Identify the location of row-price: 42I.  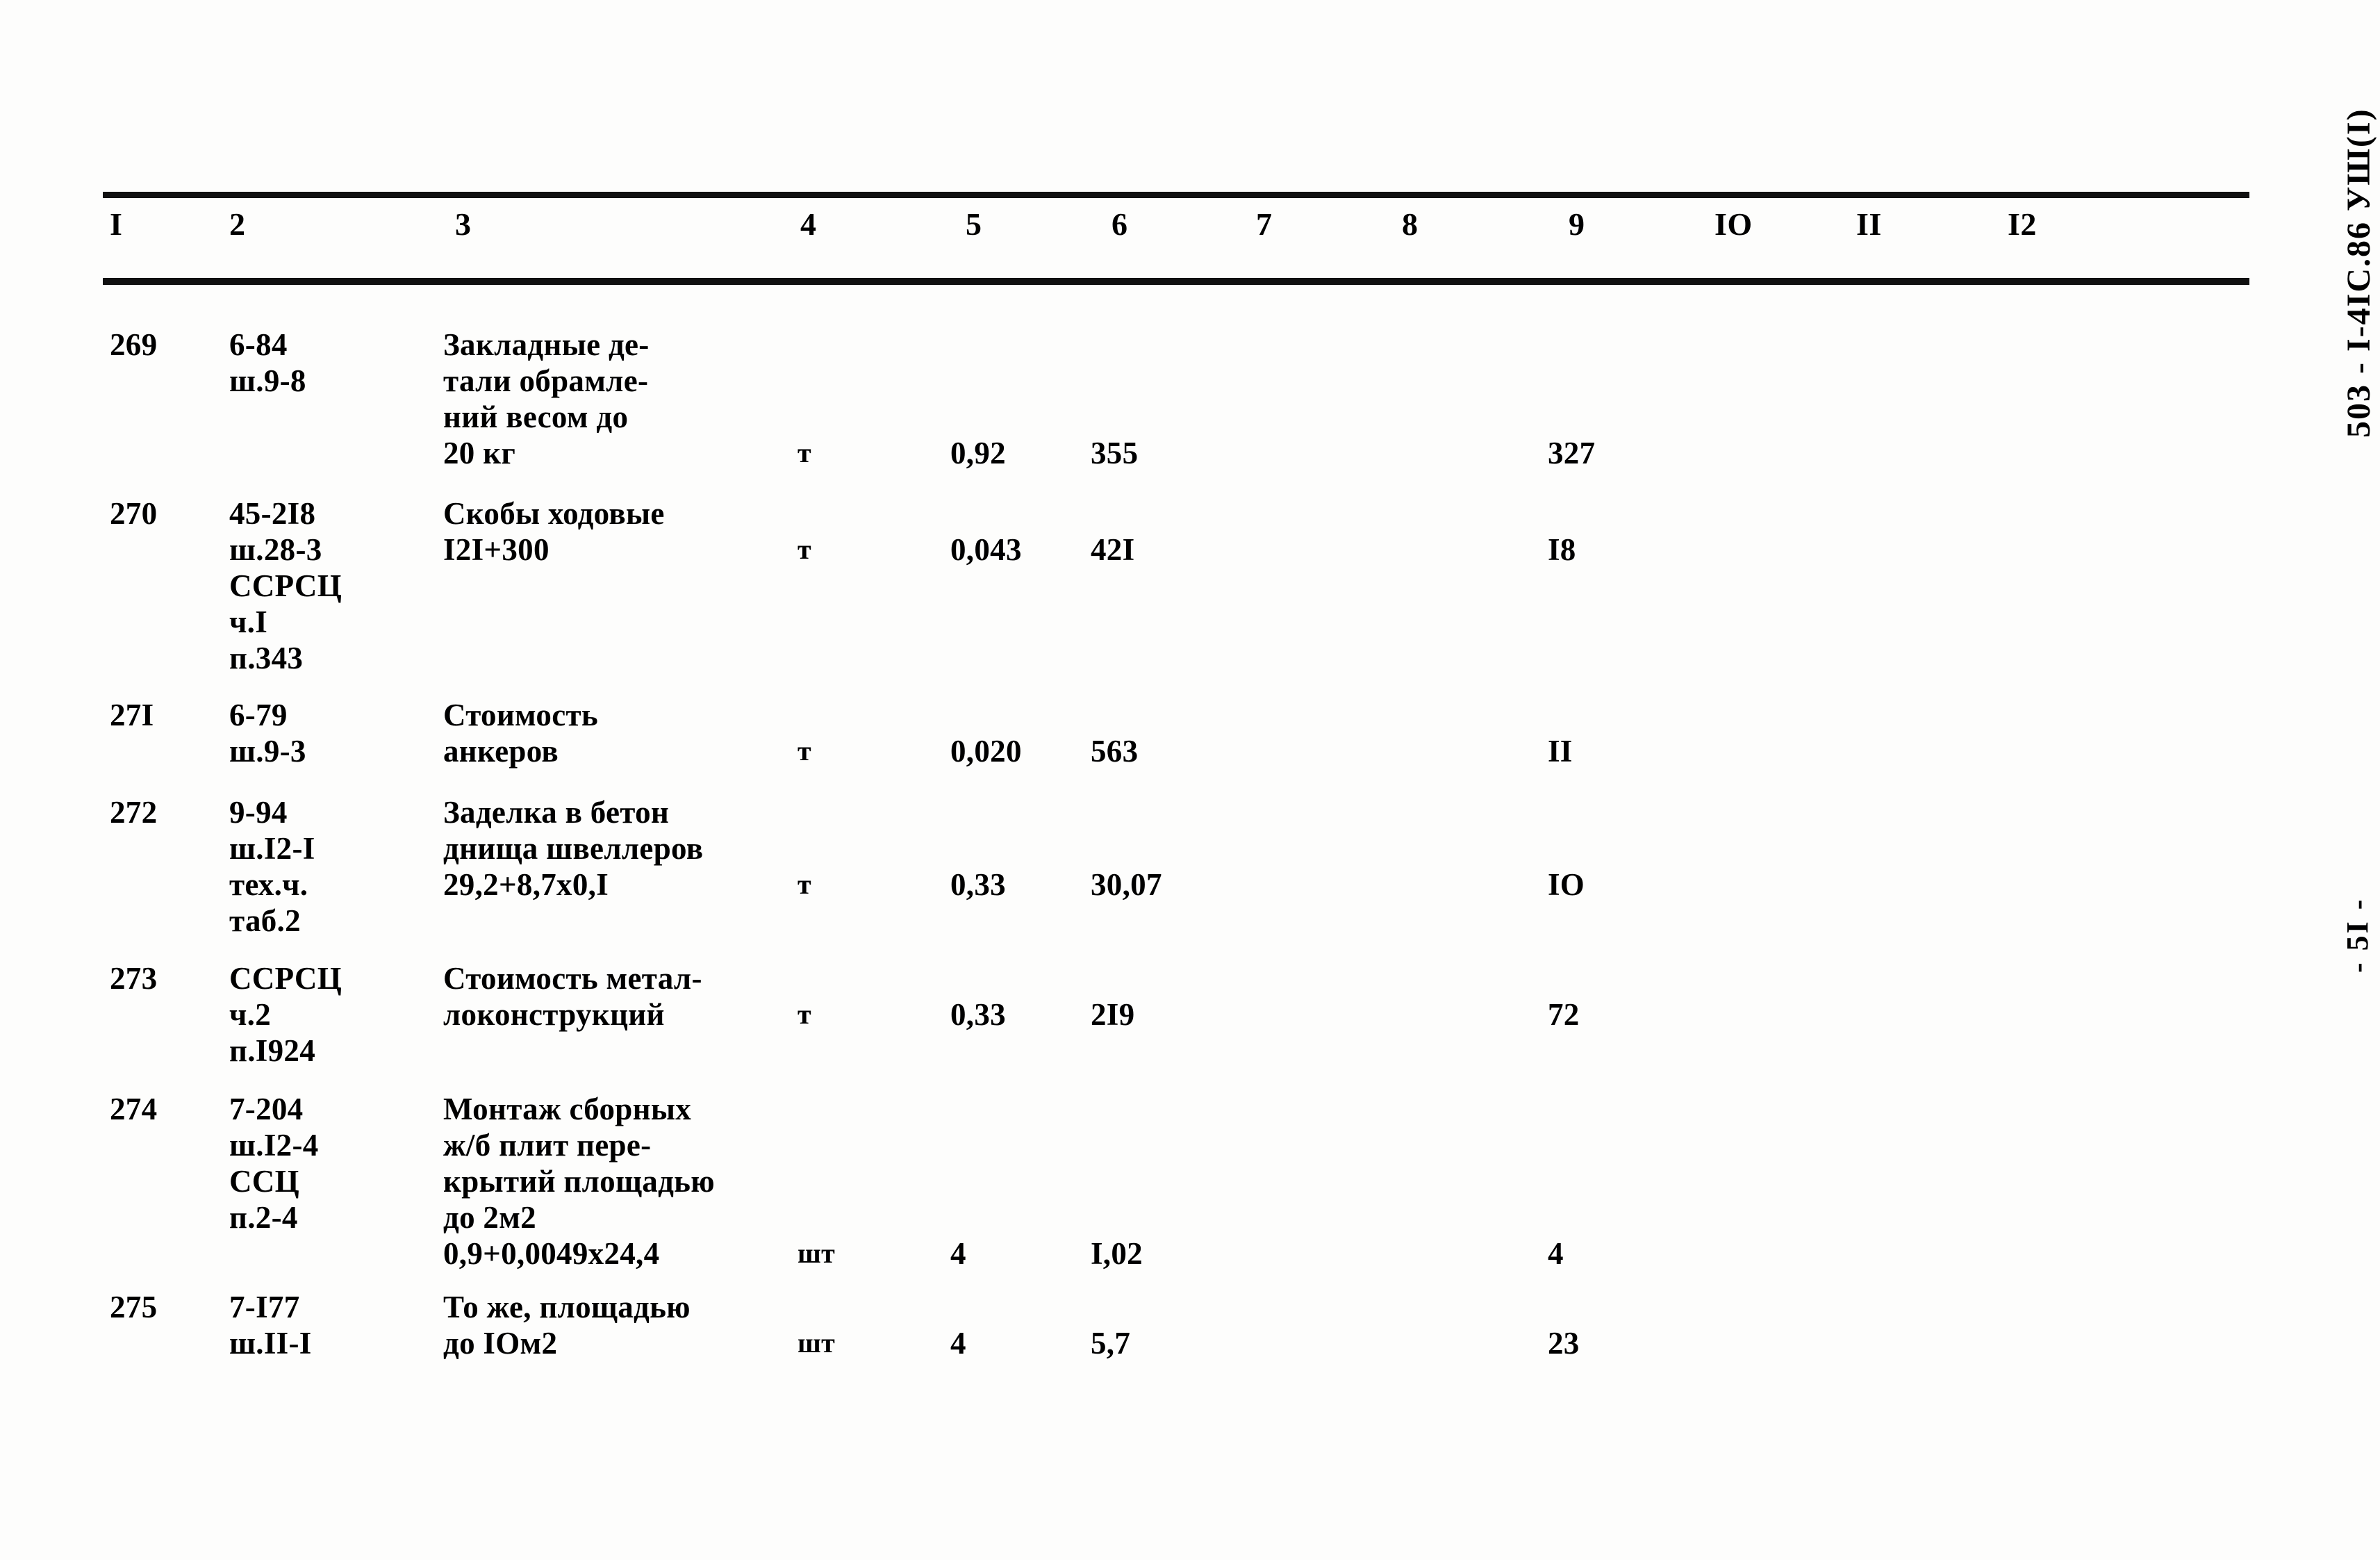
(1113, 549).